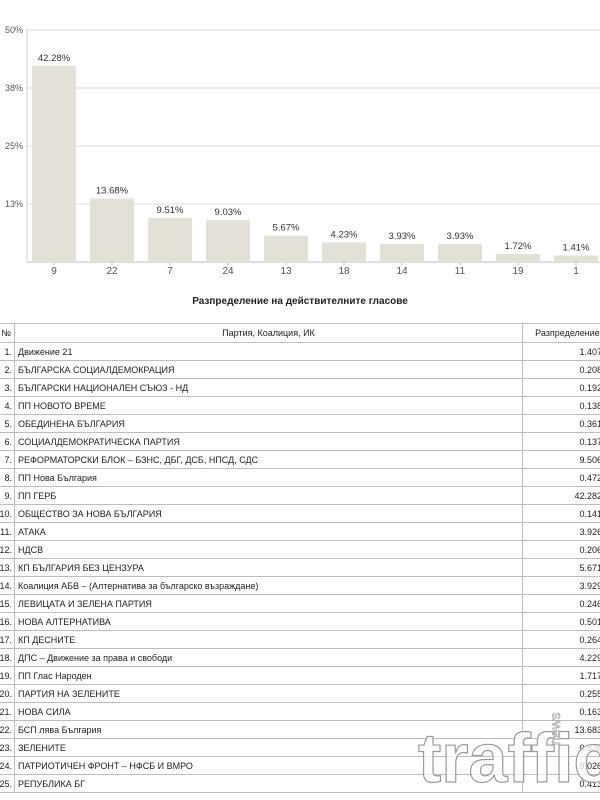  Describe the element at coordinates (561, 657) in the screenshot. I see `row-distribution-value: 4.229%` at that location.